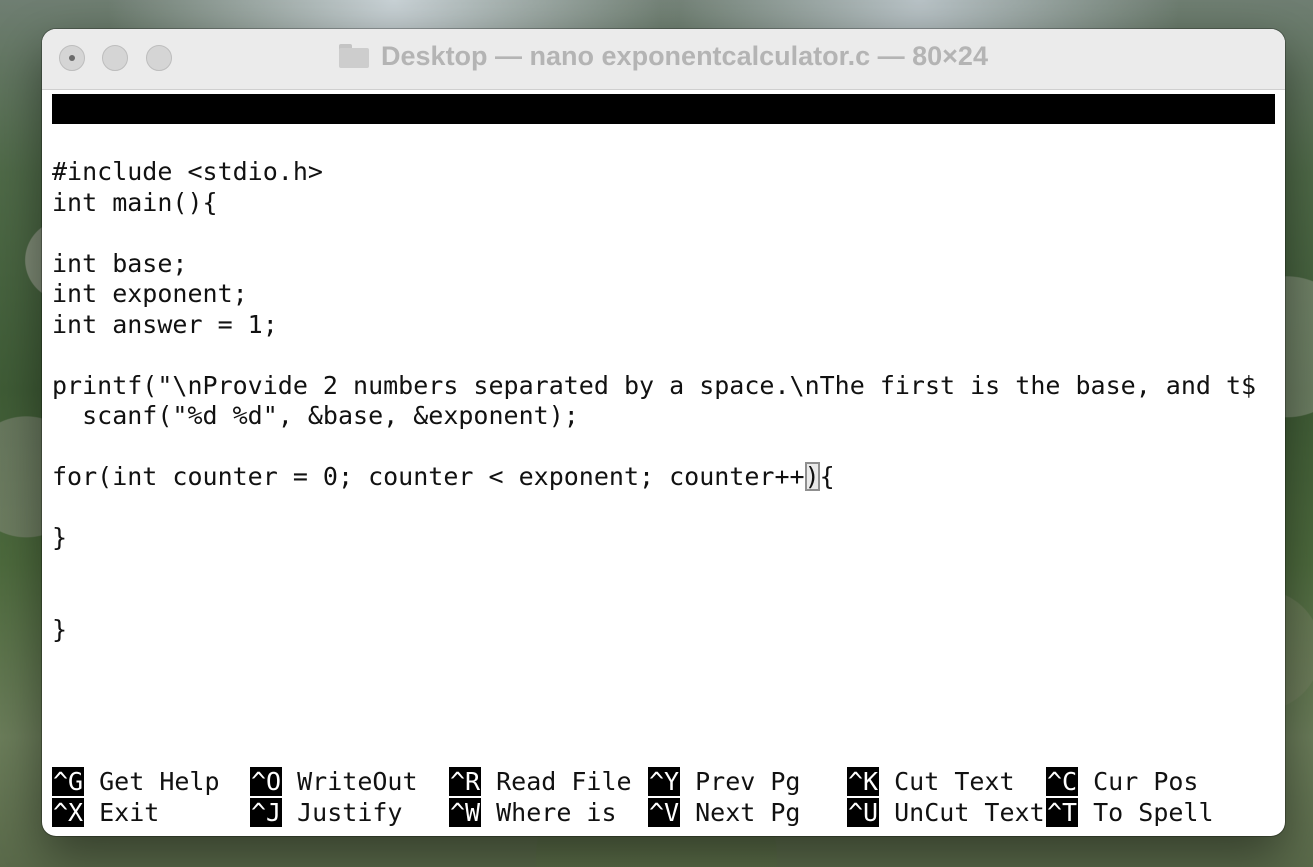 The height and width of the screenshot is (867, 1313). I want to click on shortcut-key: ^O, so click(266, 781).